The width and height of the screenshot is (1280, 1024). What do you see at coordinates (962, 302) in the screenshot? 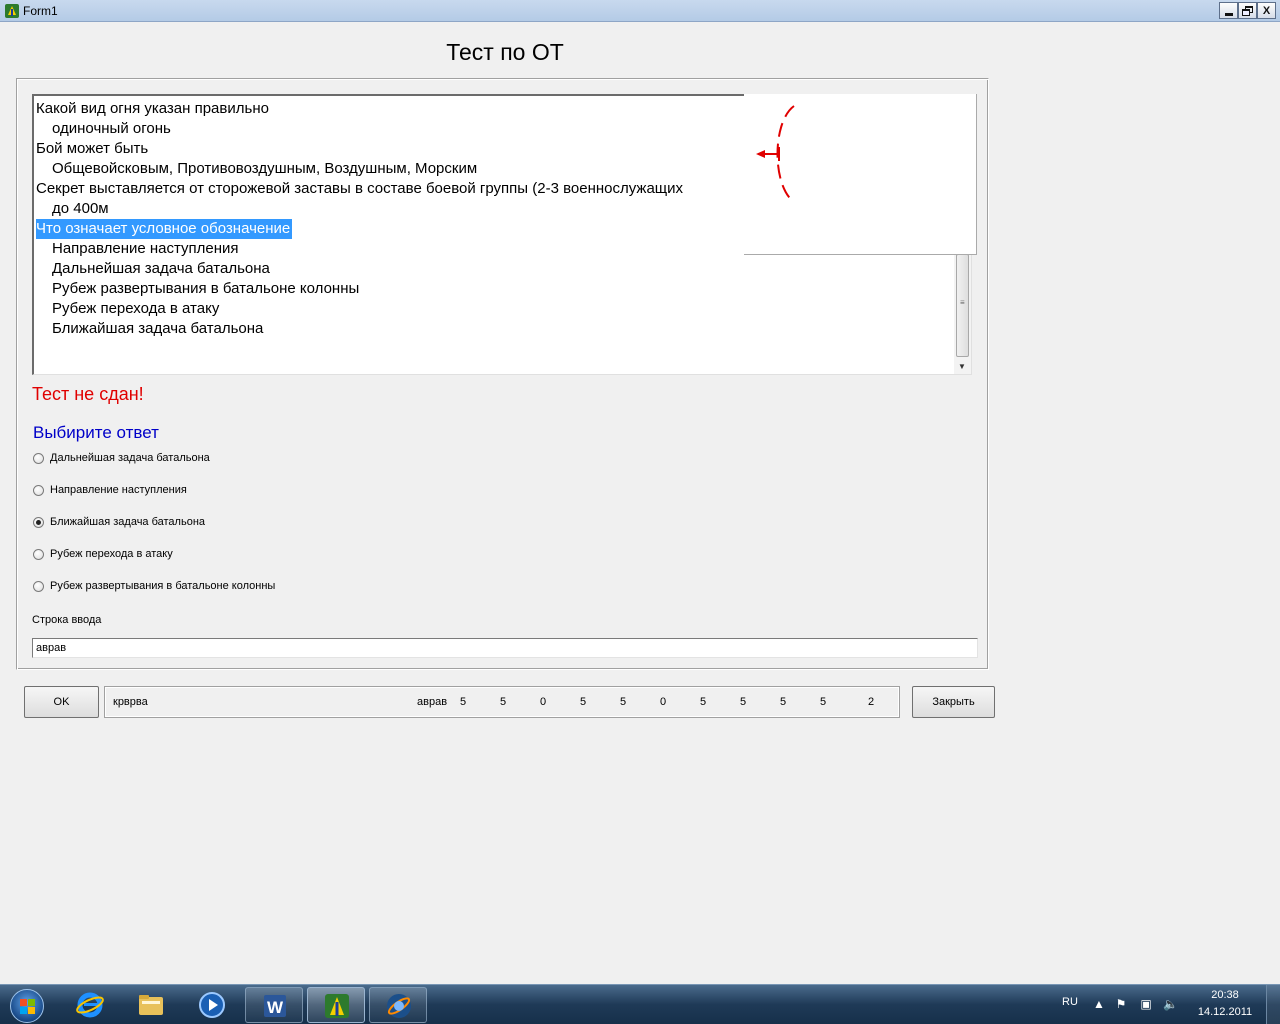
I see `grip-icon: ≡` at bounding box center [962, 302].